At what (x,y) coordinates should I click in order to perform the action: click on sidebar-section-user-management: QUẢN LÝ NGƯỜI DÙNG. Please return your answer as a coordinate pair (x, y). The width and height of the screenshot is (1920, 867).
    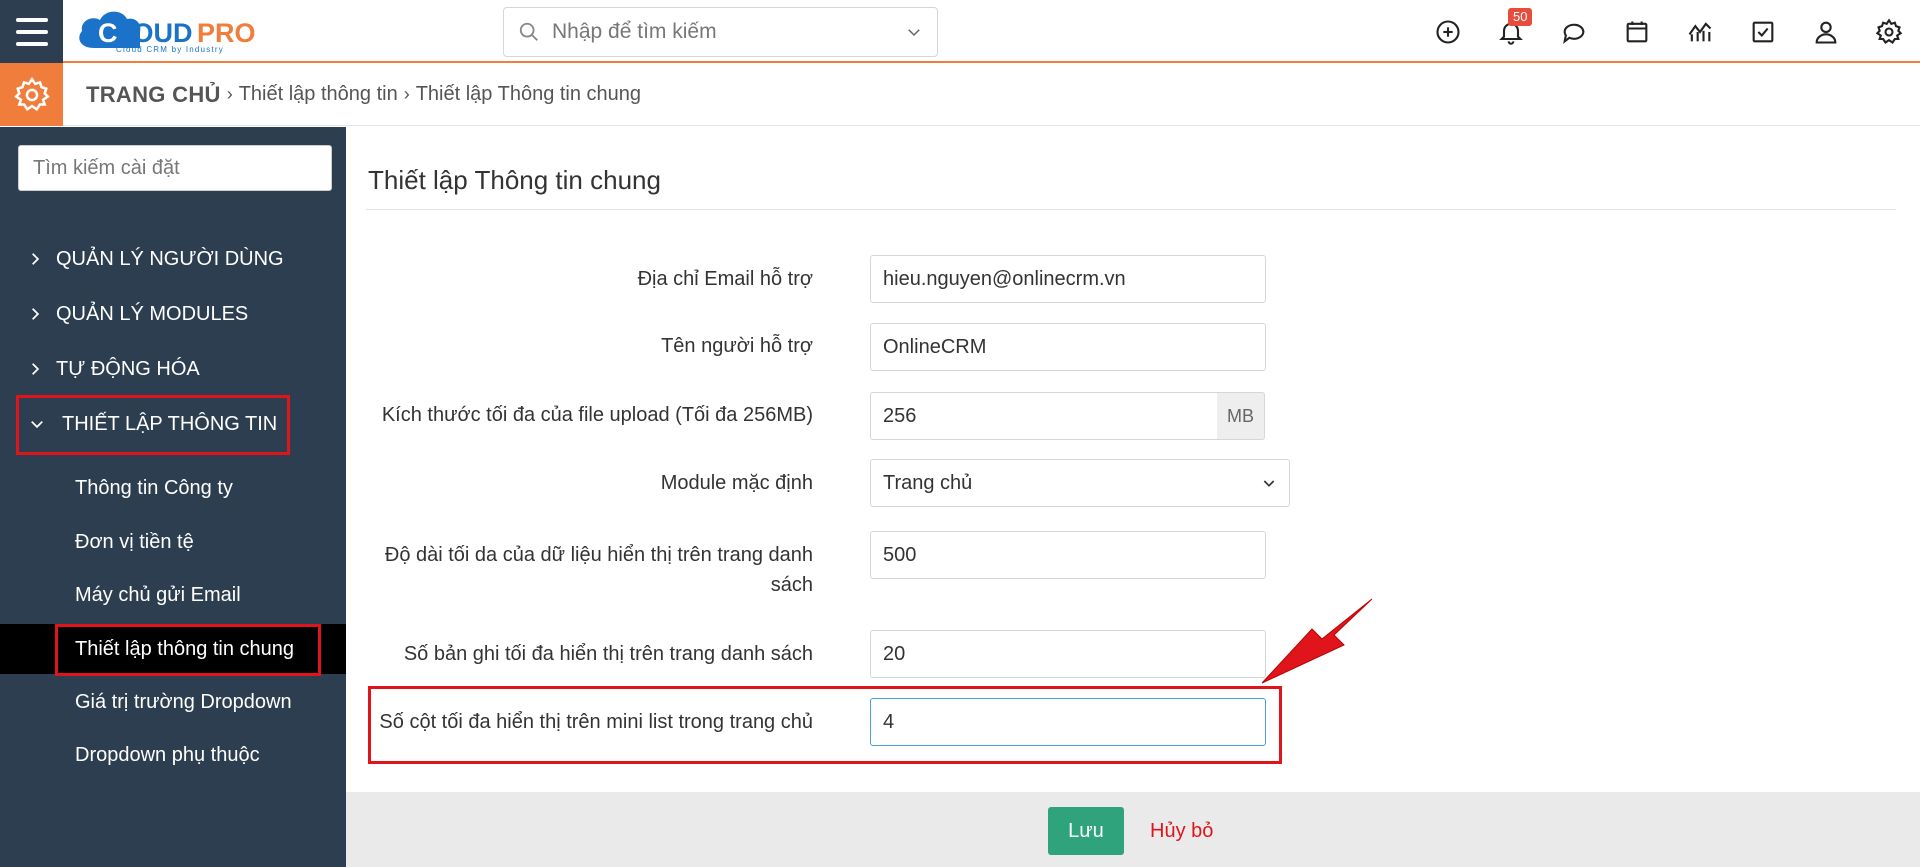
    Looking at the image, I should click on (173, 259).